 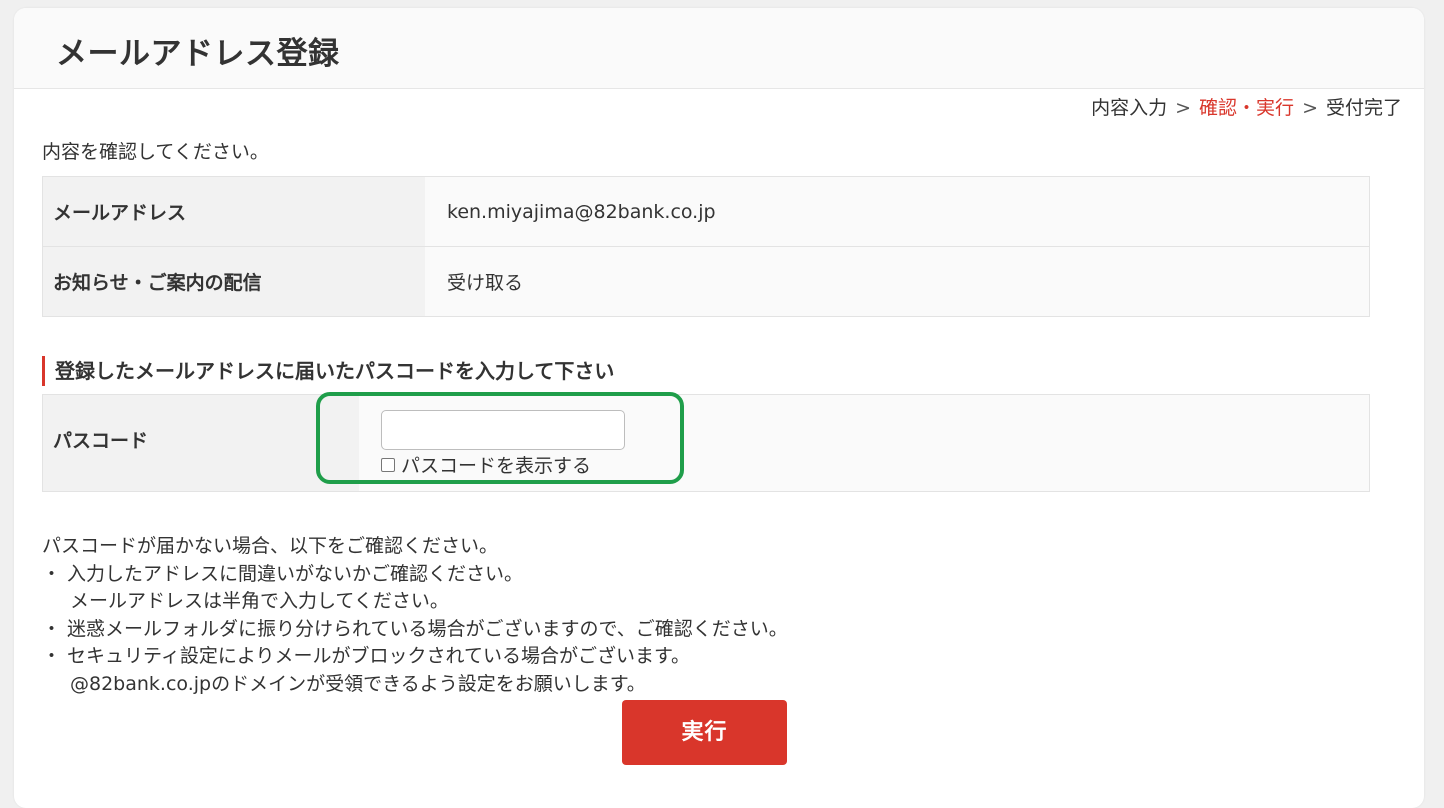 I want to click on note-item-detail: メールアドレスは半角で入力してください。, so click(x=259, y=601).